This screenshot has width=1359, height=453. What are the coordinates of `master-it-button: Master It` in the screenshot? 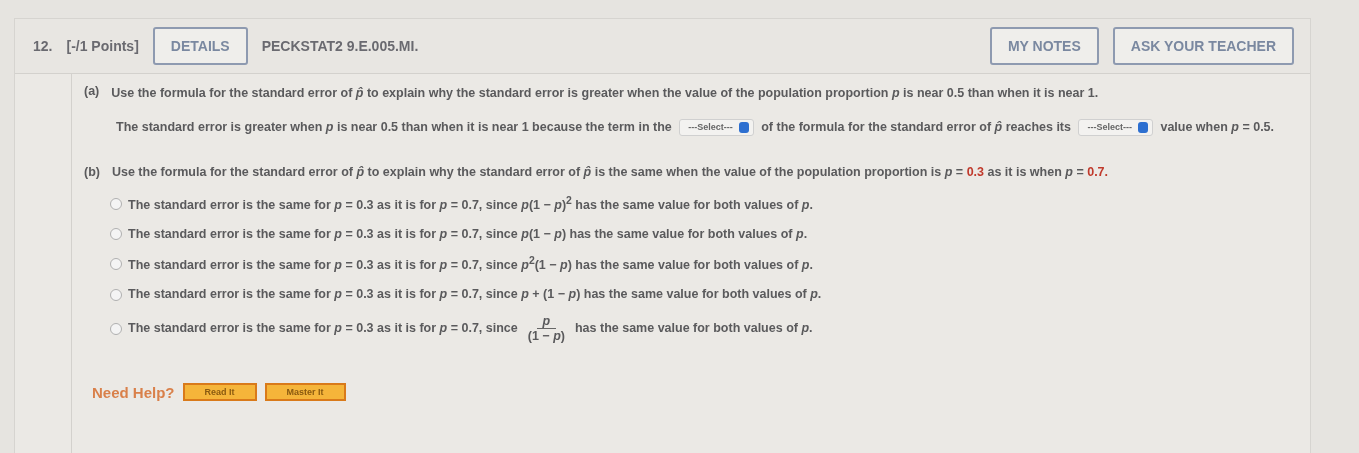 It's located at (305, 392).